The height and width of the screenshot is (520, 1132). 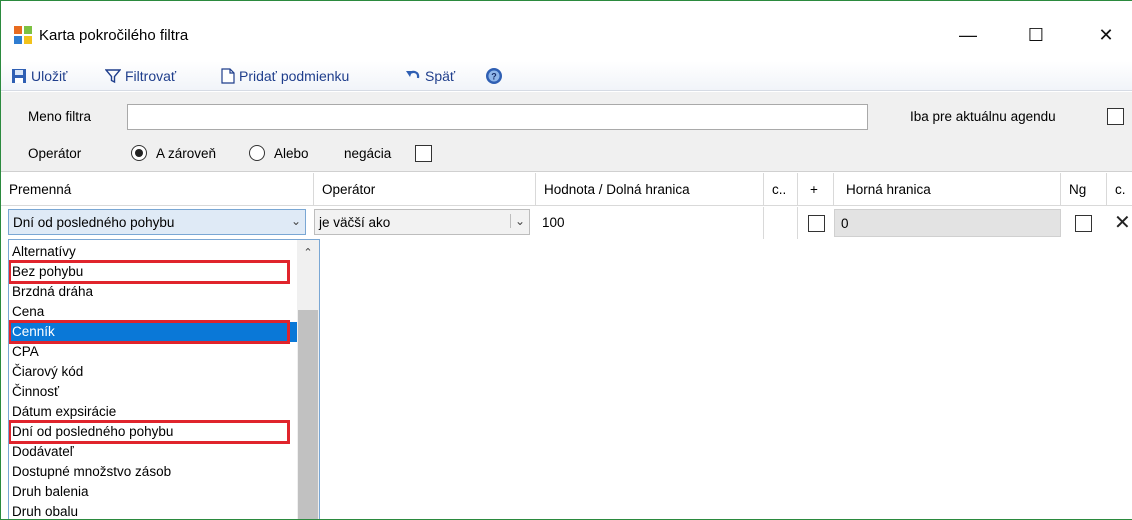 I want to click on save-label: Uložiť, so click(x=49, y=76).